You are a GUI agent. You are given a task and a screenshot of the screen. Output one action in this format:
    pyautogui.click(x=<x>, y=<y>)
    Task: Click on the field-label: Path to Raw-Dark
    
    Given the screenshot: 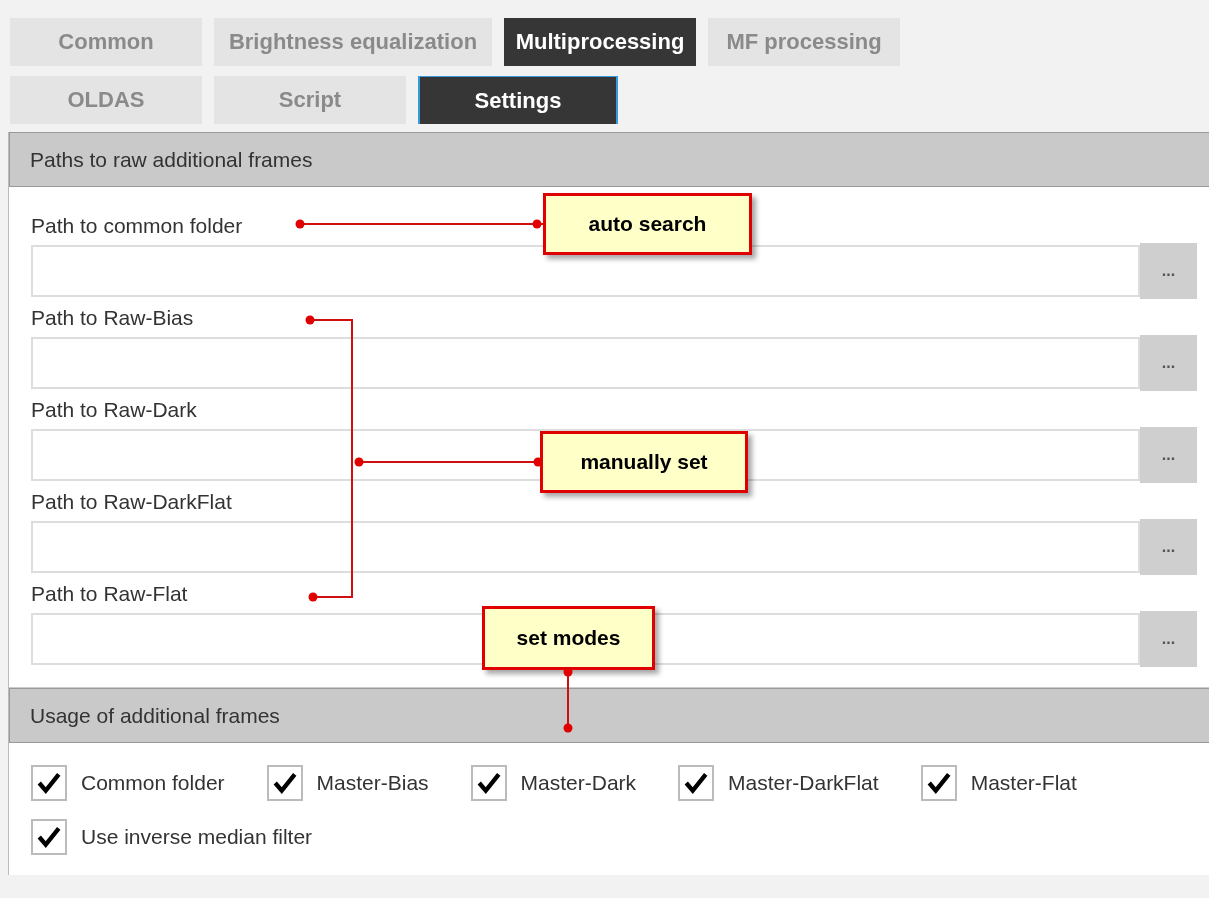 What is the action you would take?
    pyautogui.click(x=114, y=410)
    